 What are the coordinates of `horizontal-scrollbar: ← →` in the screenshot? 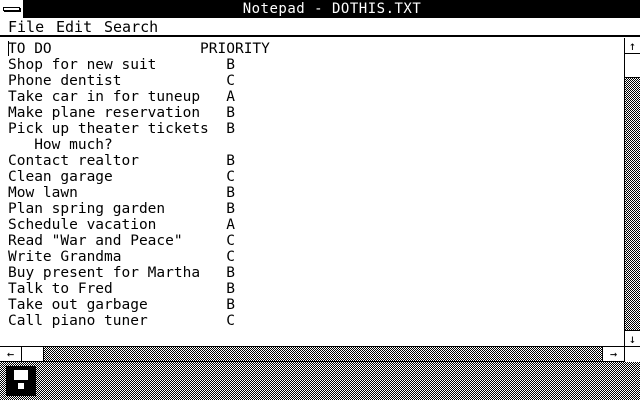 It's located at (312, 354).